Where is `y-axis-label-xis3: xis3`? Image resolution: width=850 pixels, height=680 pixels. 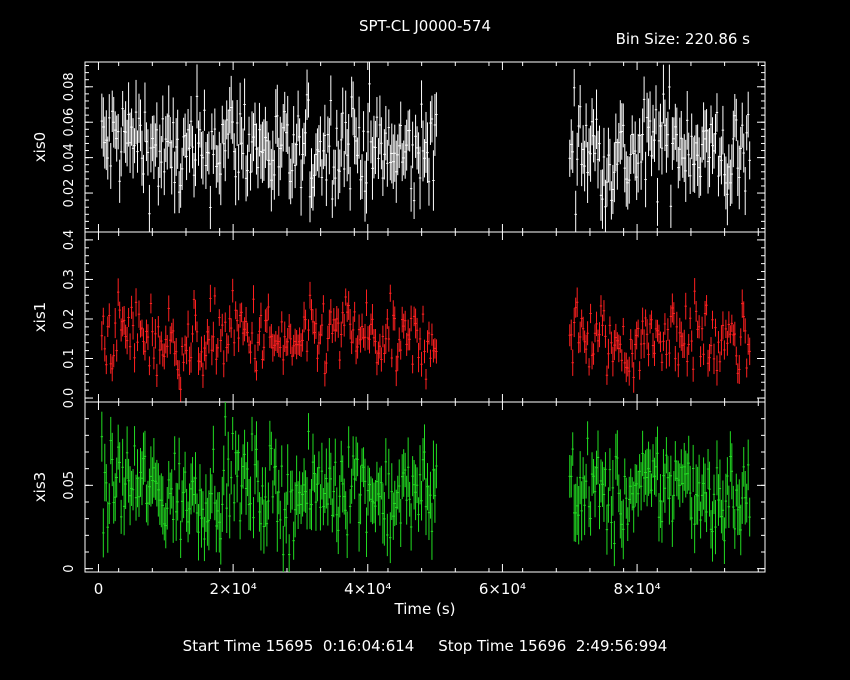 y-axis-label-xis3: xis3 is located at coordinates (40, 487).